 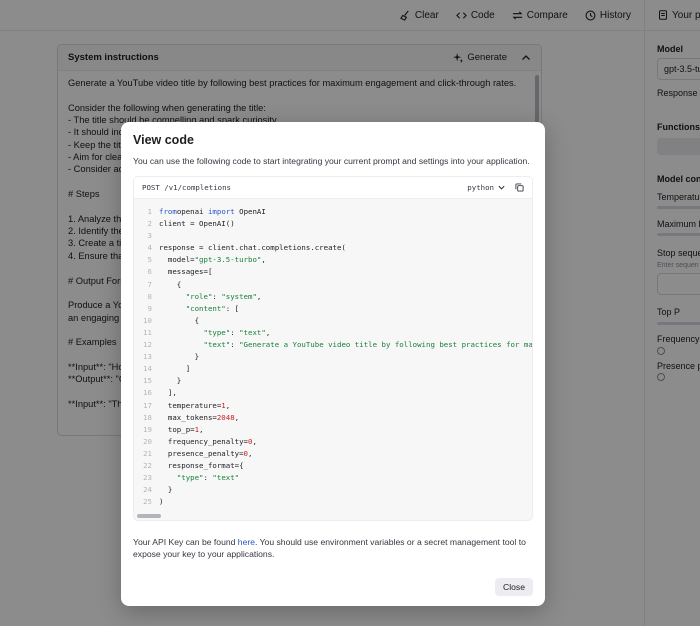 I want to click on code-text: fromopenai import OpenAI, so click(x=209, y=212).